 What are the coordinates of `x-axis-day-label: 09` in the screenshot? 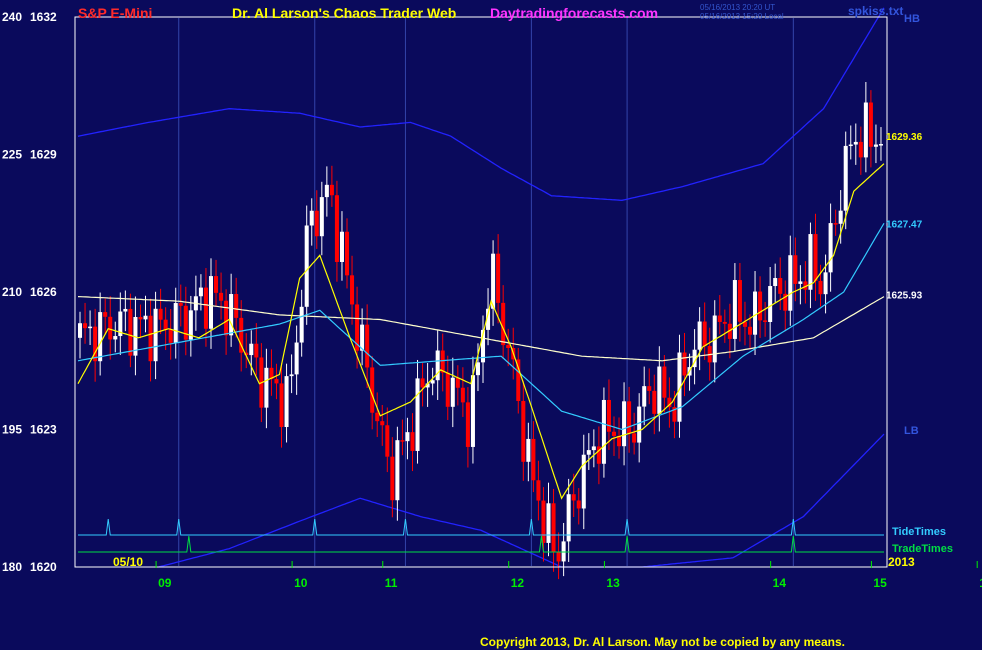 It's located at (165, 583).